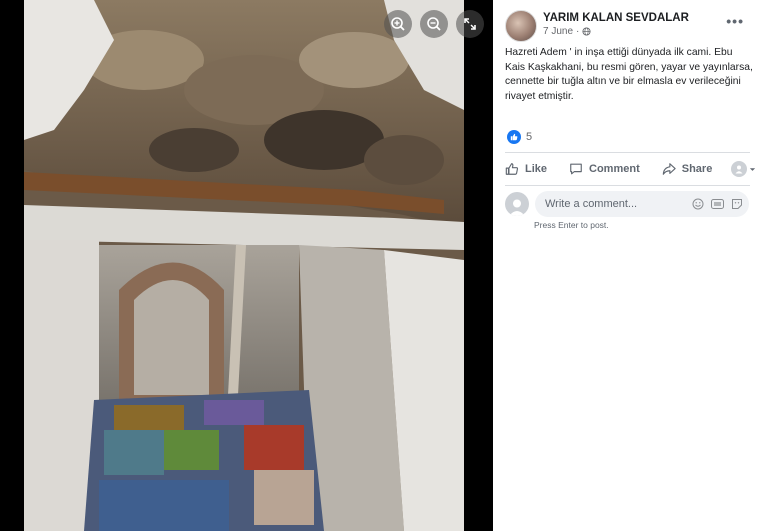 Image resolution: width=762 pixels, height=531 pixels. I want to click on reactions-summary: 5, so click(519, 137).